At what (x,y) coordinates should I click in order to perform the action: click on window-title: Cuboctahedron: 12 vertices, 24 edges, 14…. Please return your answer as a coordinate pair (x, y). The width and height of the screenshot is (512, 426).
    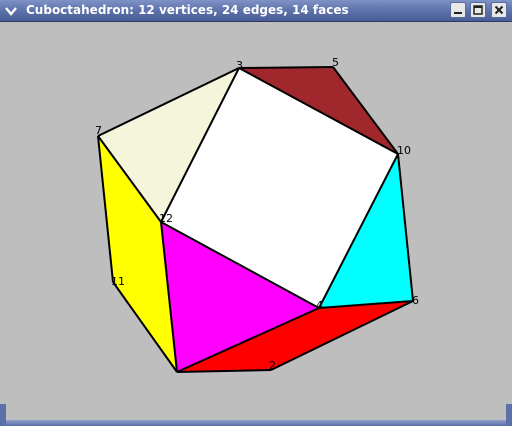
    Looking at the image, I should click on (187, 10).